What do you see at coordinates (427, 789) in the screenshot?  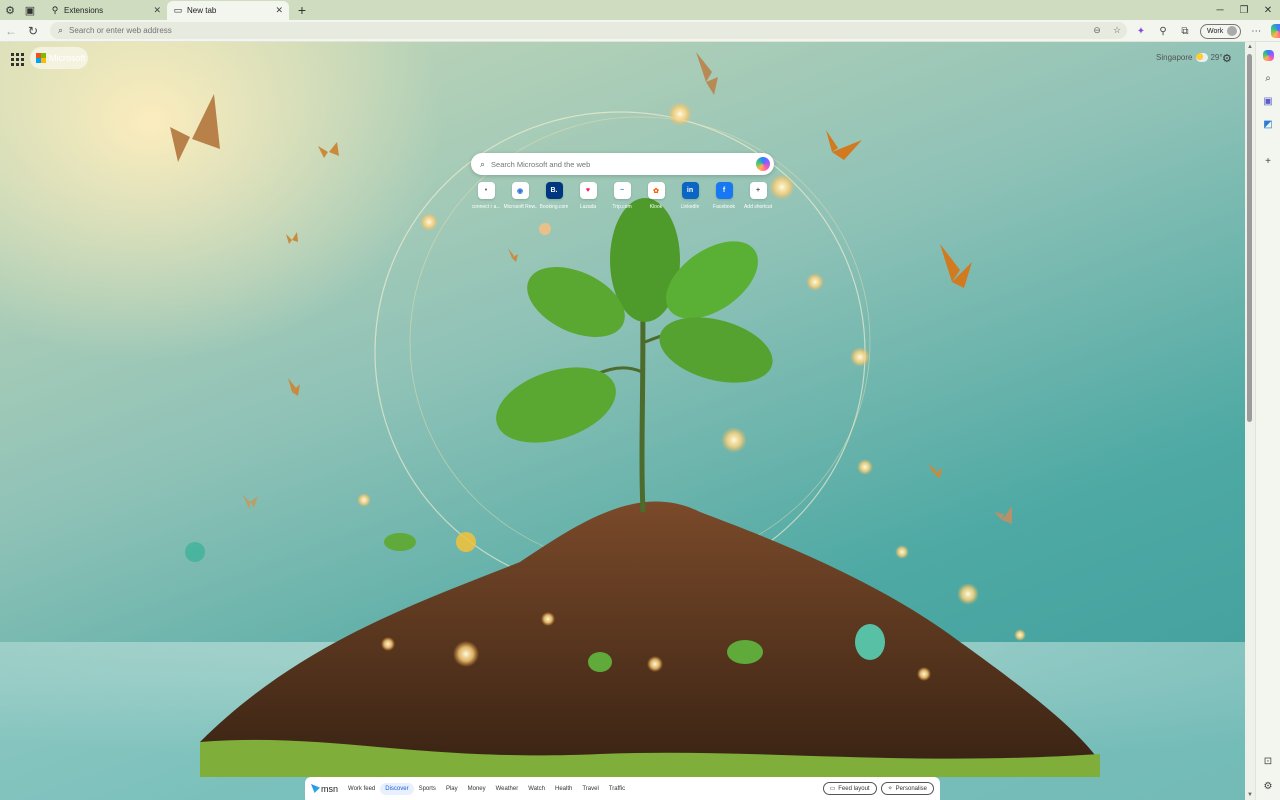 I see `feed-tab-sports: Sports` at bounding box center [427, 789].